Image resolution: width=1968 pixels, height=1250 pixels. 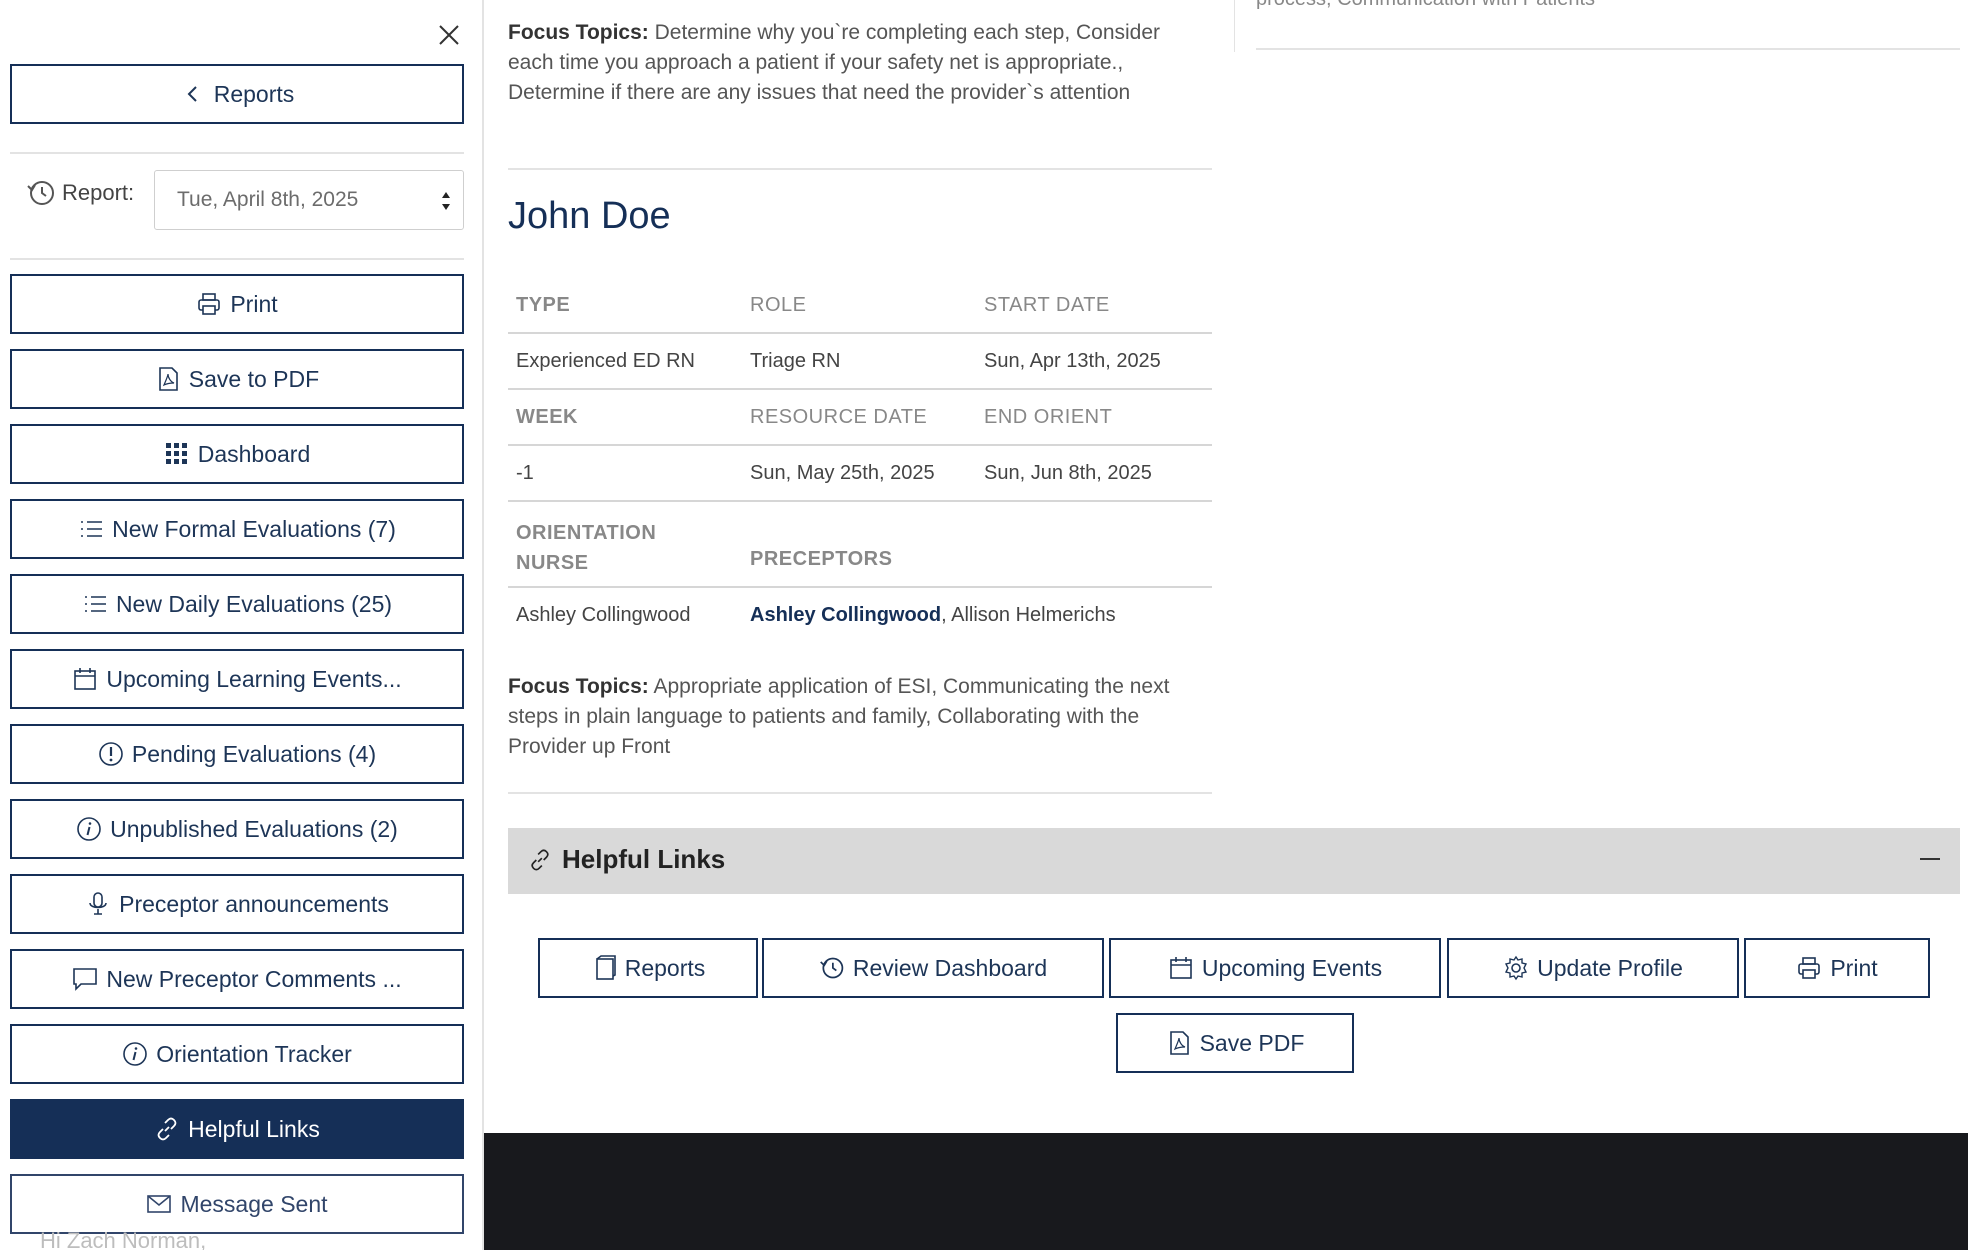 I want to click on right-column-focus-text: process, Communication with Patients, so click(x=1425, y=5).